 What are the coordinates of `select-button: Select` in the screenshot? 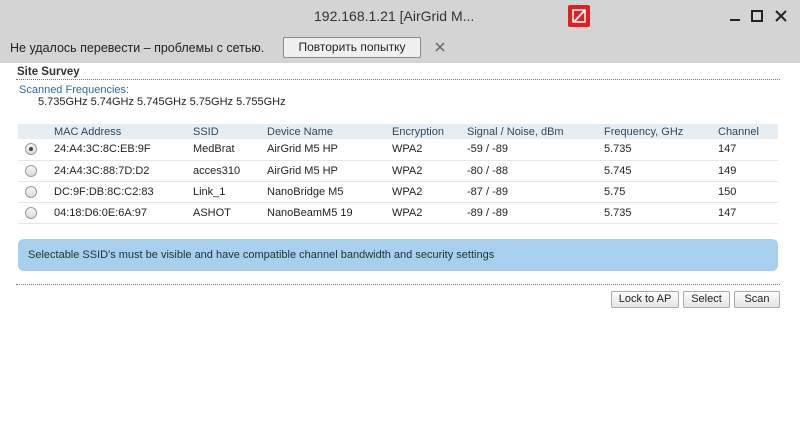 It's located at (706, 299).